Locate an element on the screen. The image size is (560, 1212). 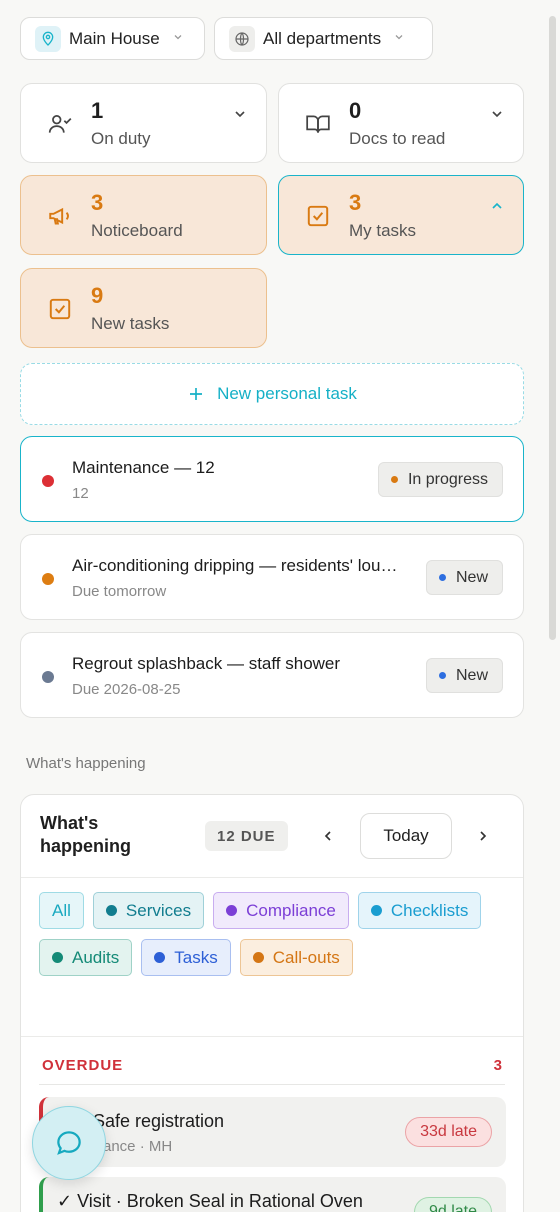
noticeboard-count: 3 is located at coordinates (97, 202).